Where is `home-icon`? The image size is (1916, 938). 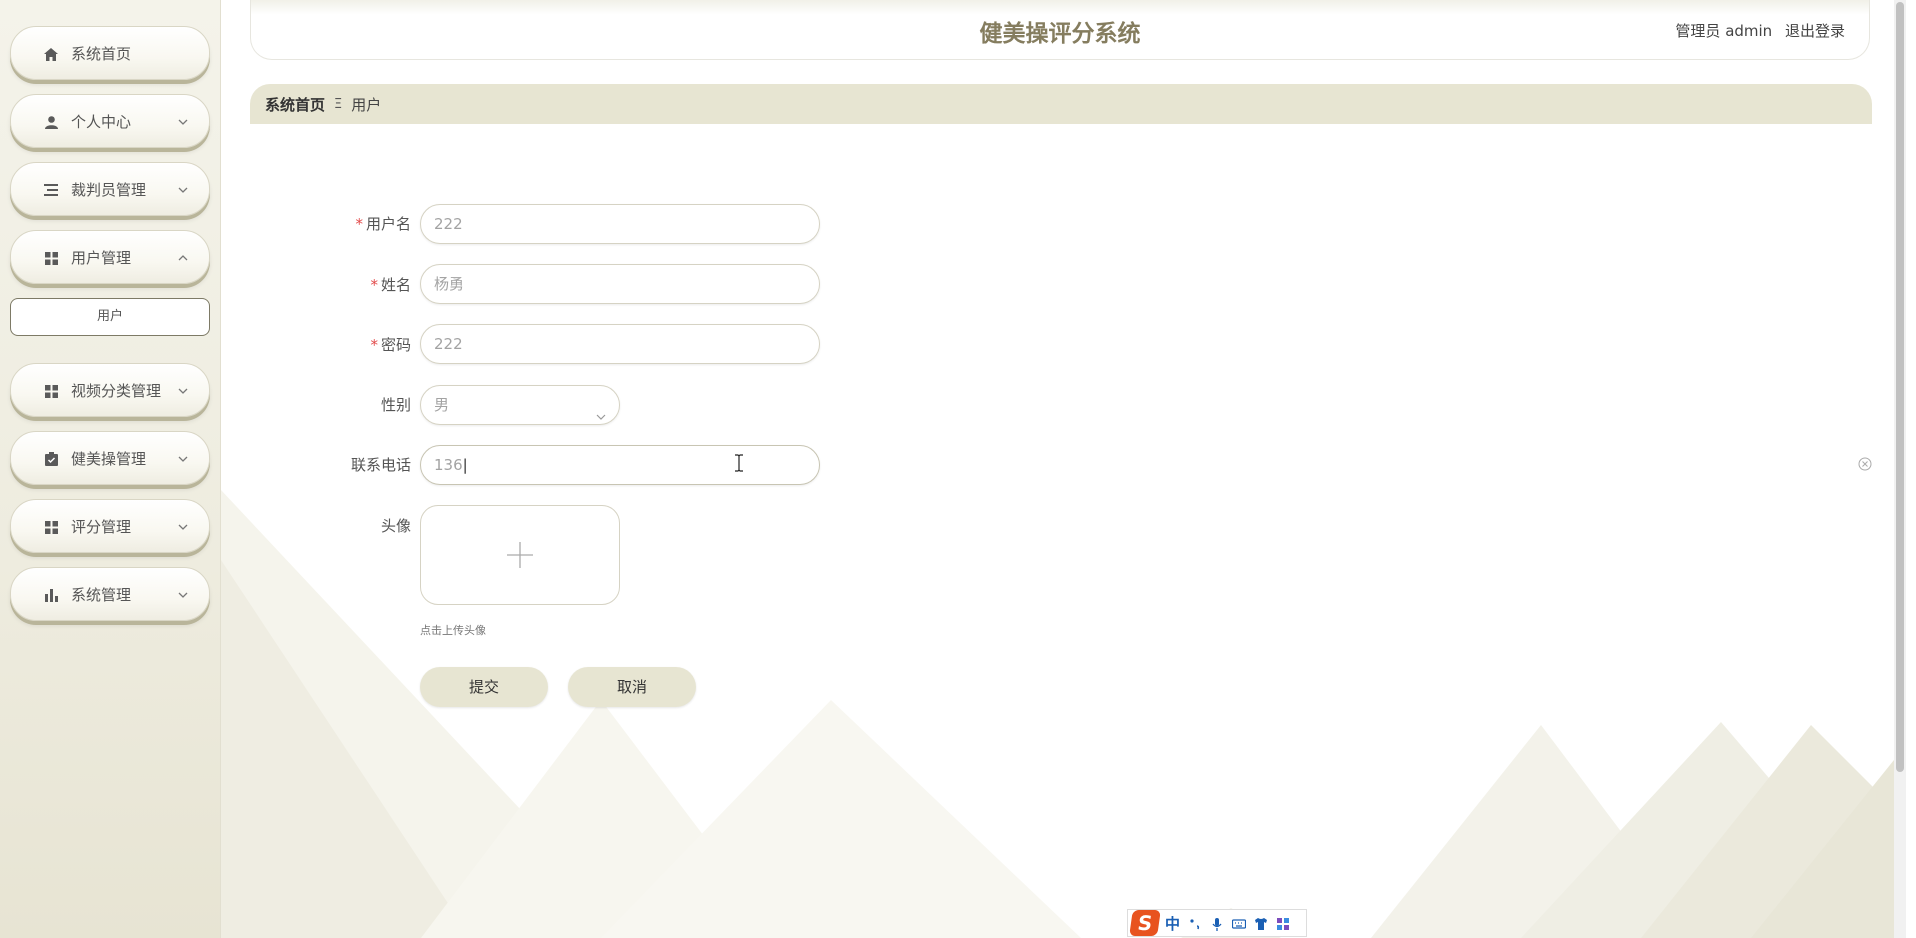 home-icon is located at coordinates (51, 54).